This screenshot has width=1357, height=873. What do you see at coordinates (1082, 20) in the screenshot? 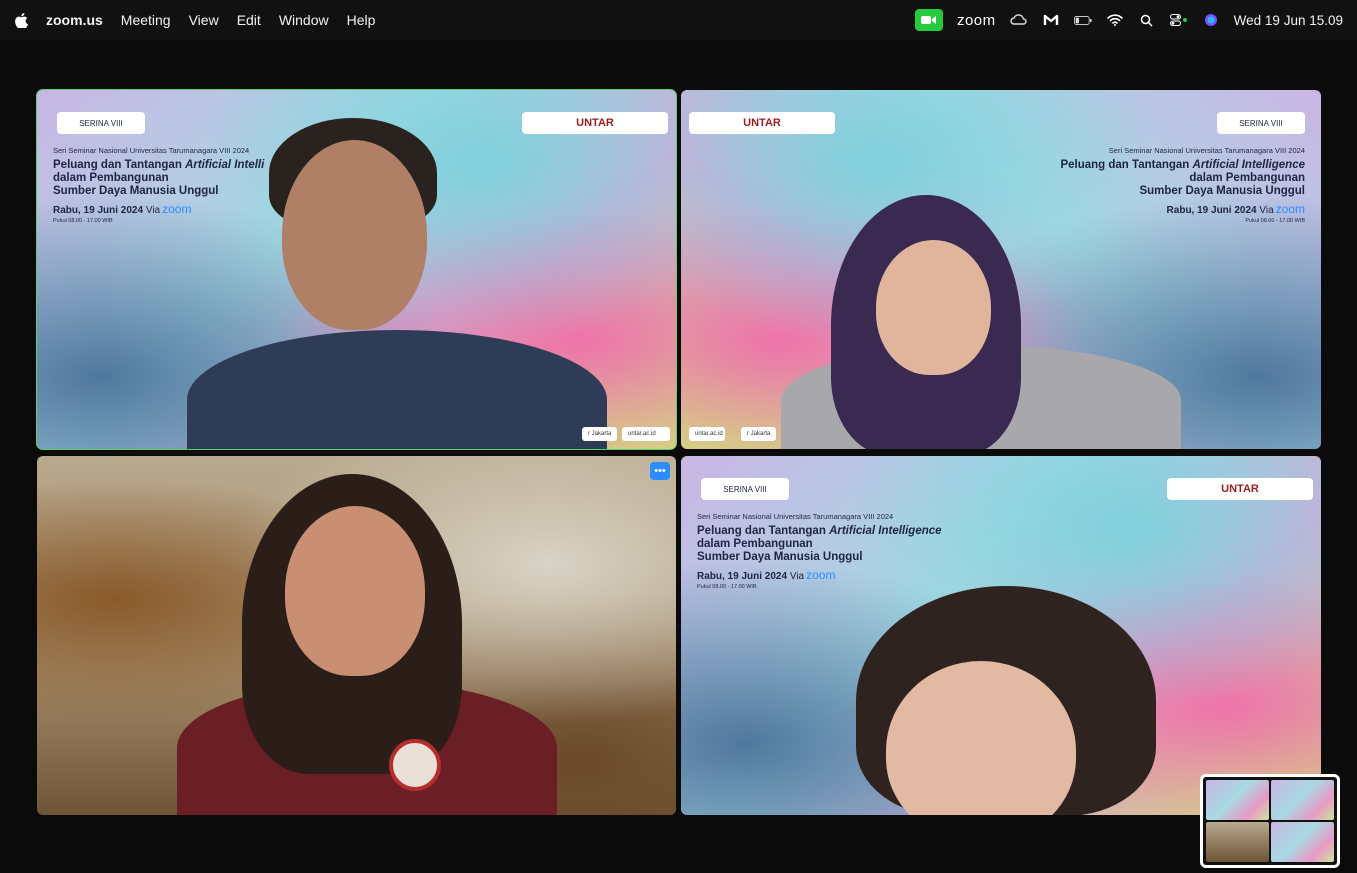
I see `battery-icon` at bounding box center [1082, 20].